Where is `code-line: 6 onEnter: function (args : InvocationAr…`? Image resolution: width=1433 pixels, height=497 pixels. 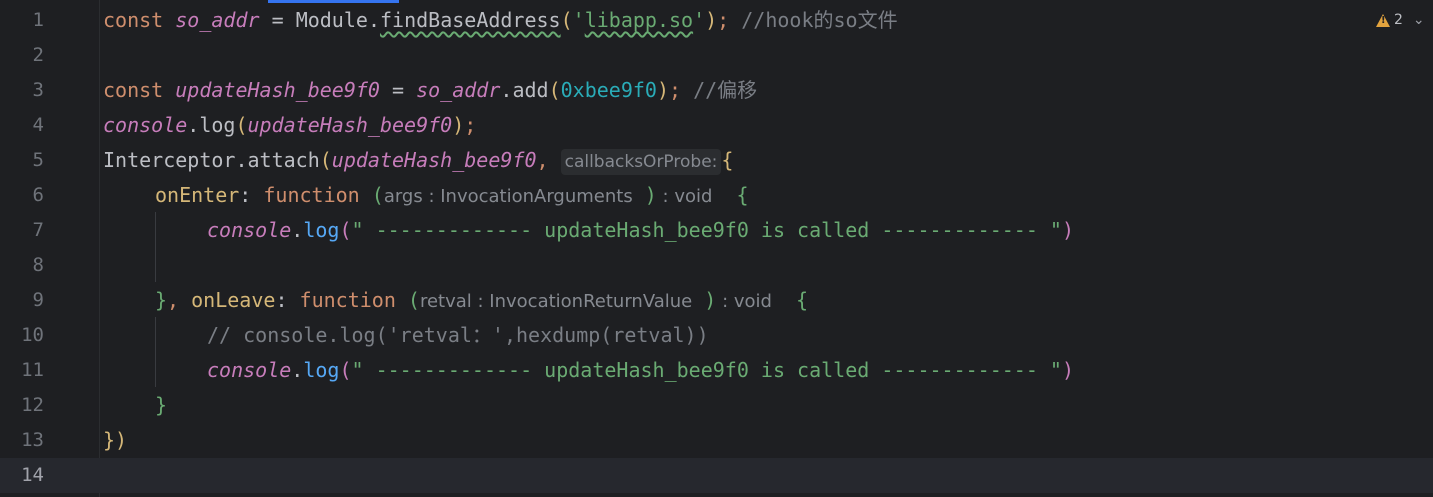 code-line: 6 onEnter: function (args : InvocationAr… is located at coordinates (716, 195).